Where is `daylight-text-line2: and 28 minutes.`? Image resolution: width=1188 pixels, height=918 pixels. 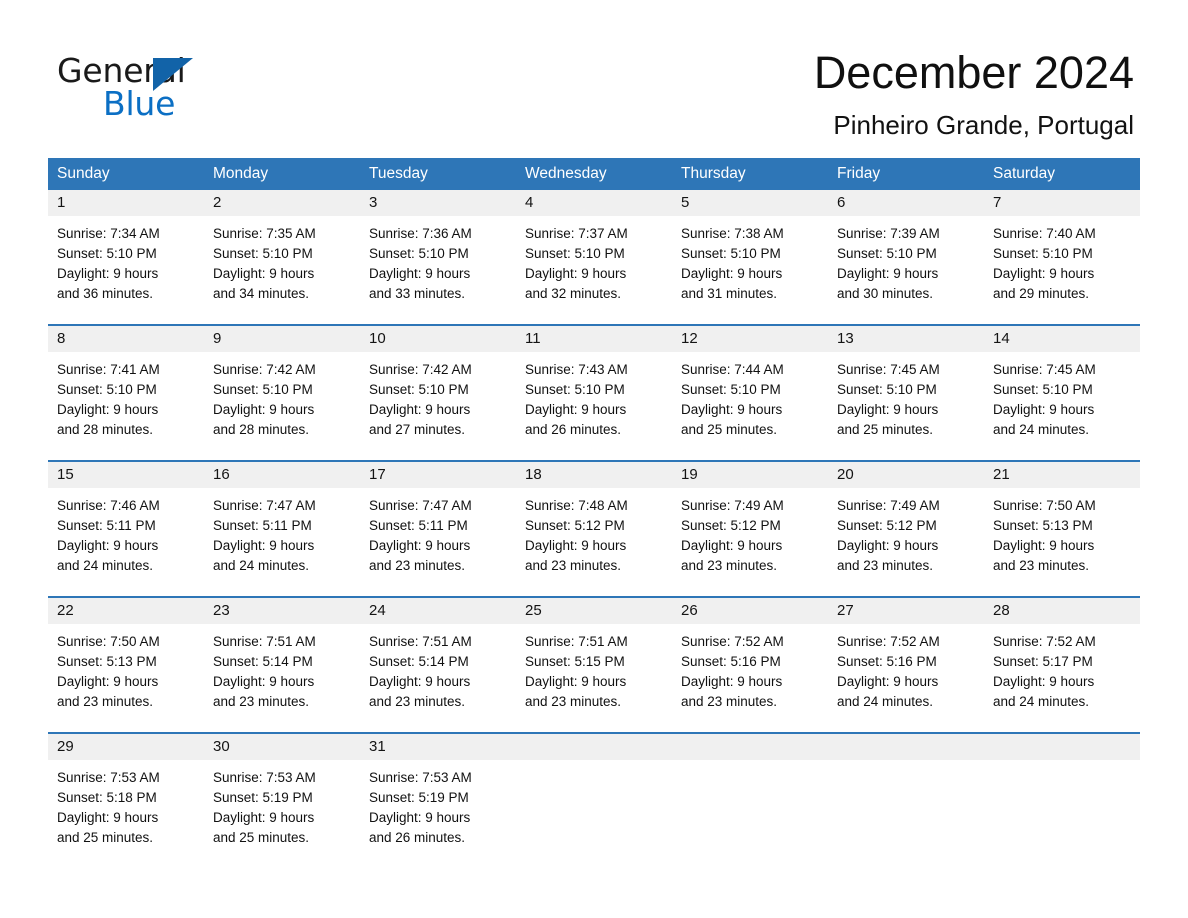
daylight-text-line2: and 28 minutes. is located at coordinates (105, 429).